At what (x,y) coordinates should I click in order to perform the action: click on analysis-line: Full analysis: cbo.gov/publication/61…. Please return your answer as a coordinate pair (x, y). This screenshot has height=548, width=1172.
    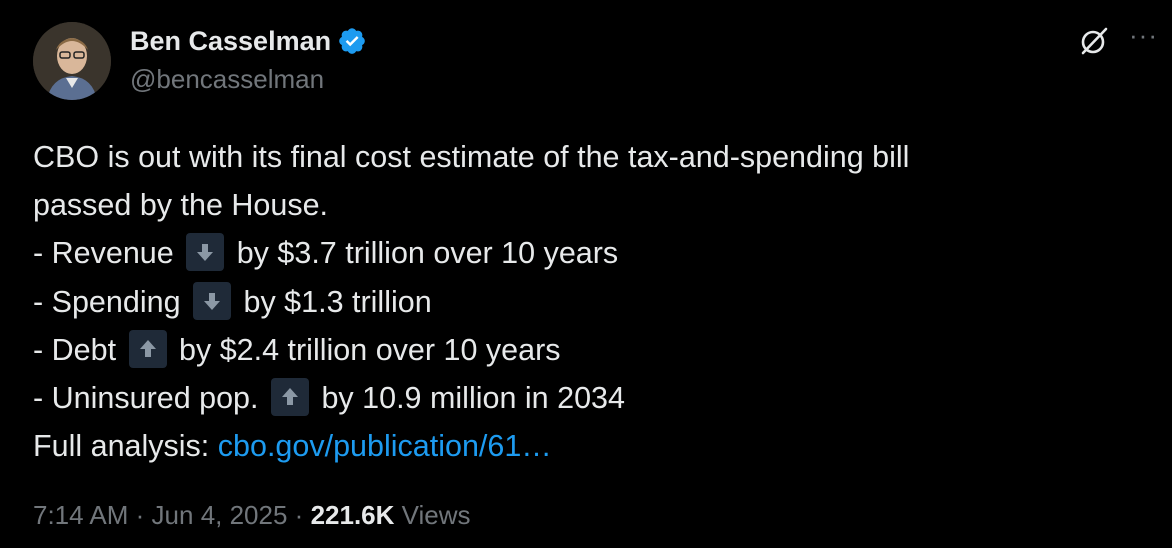
    Looking at the image, I should click on (588, 446).